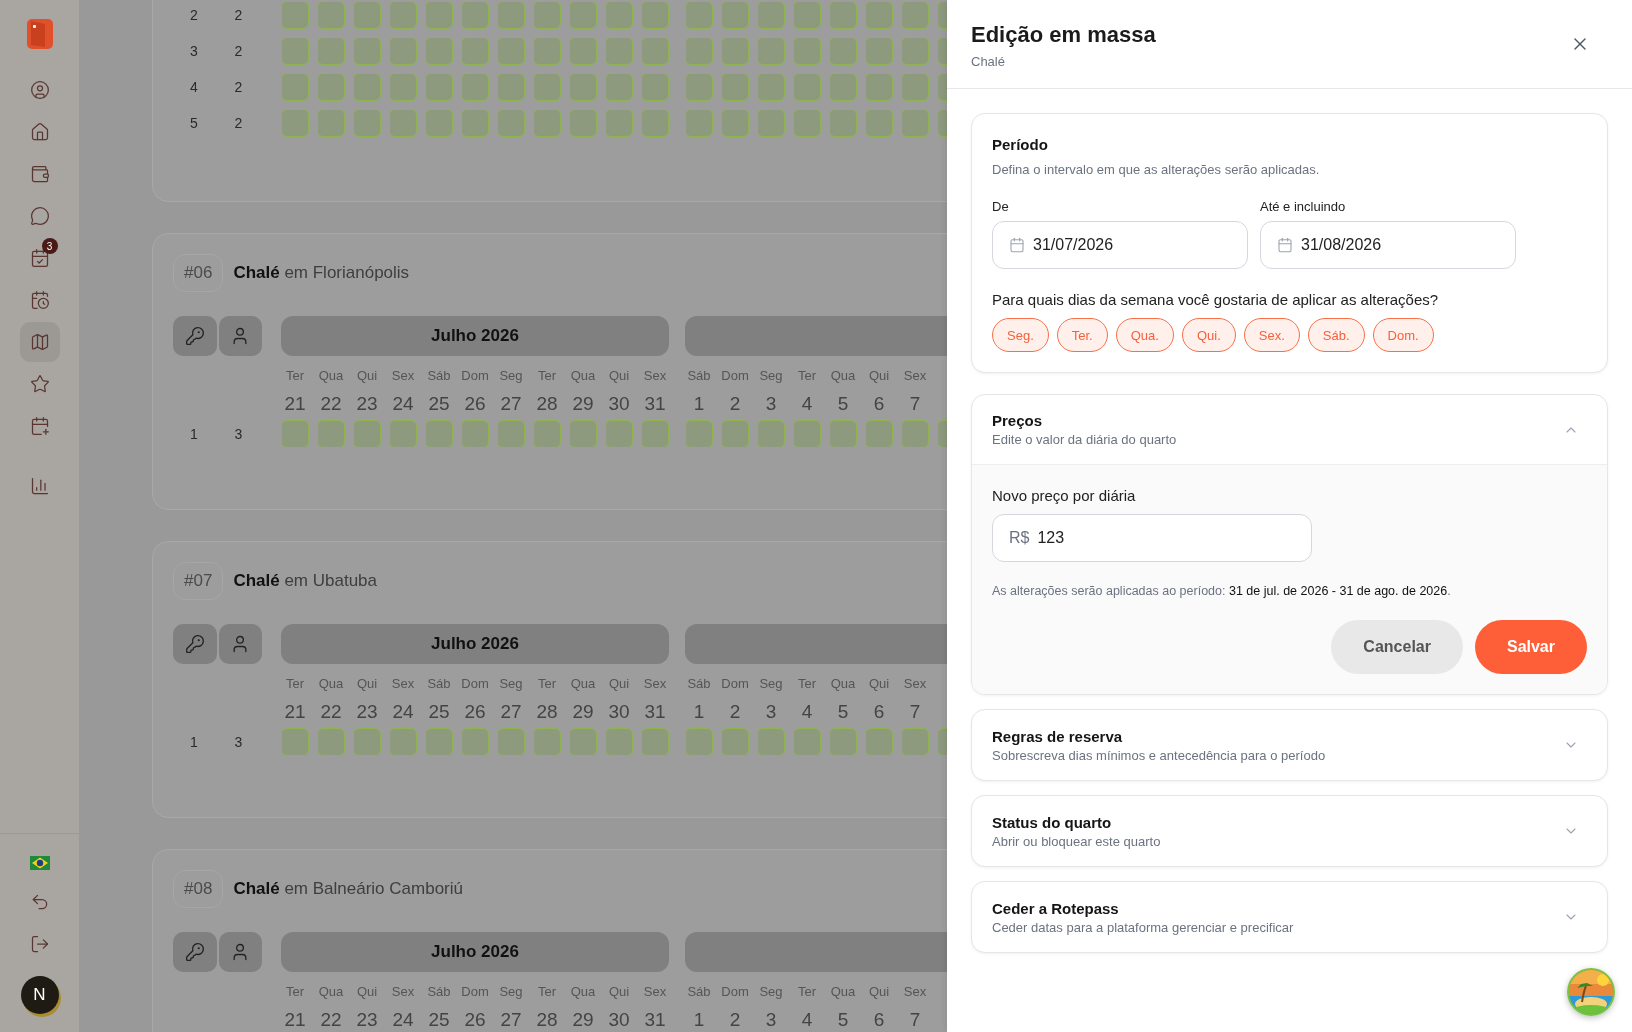 This screenshot has height=1032, width=1632. What do you see at coordinates (1403, 335) in the screenshot?
I see `weekday-chip: Dom.` at bounding box center [1403, 335].